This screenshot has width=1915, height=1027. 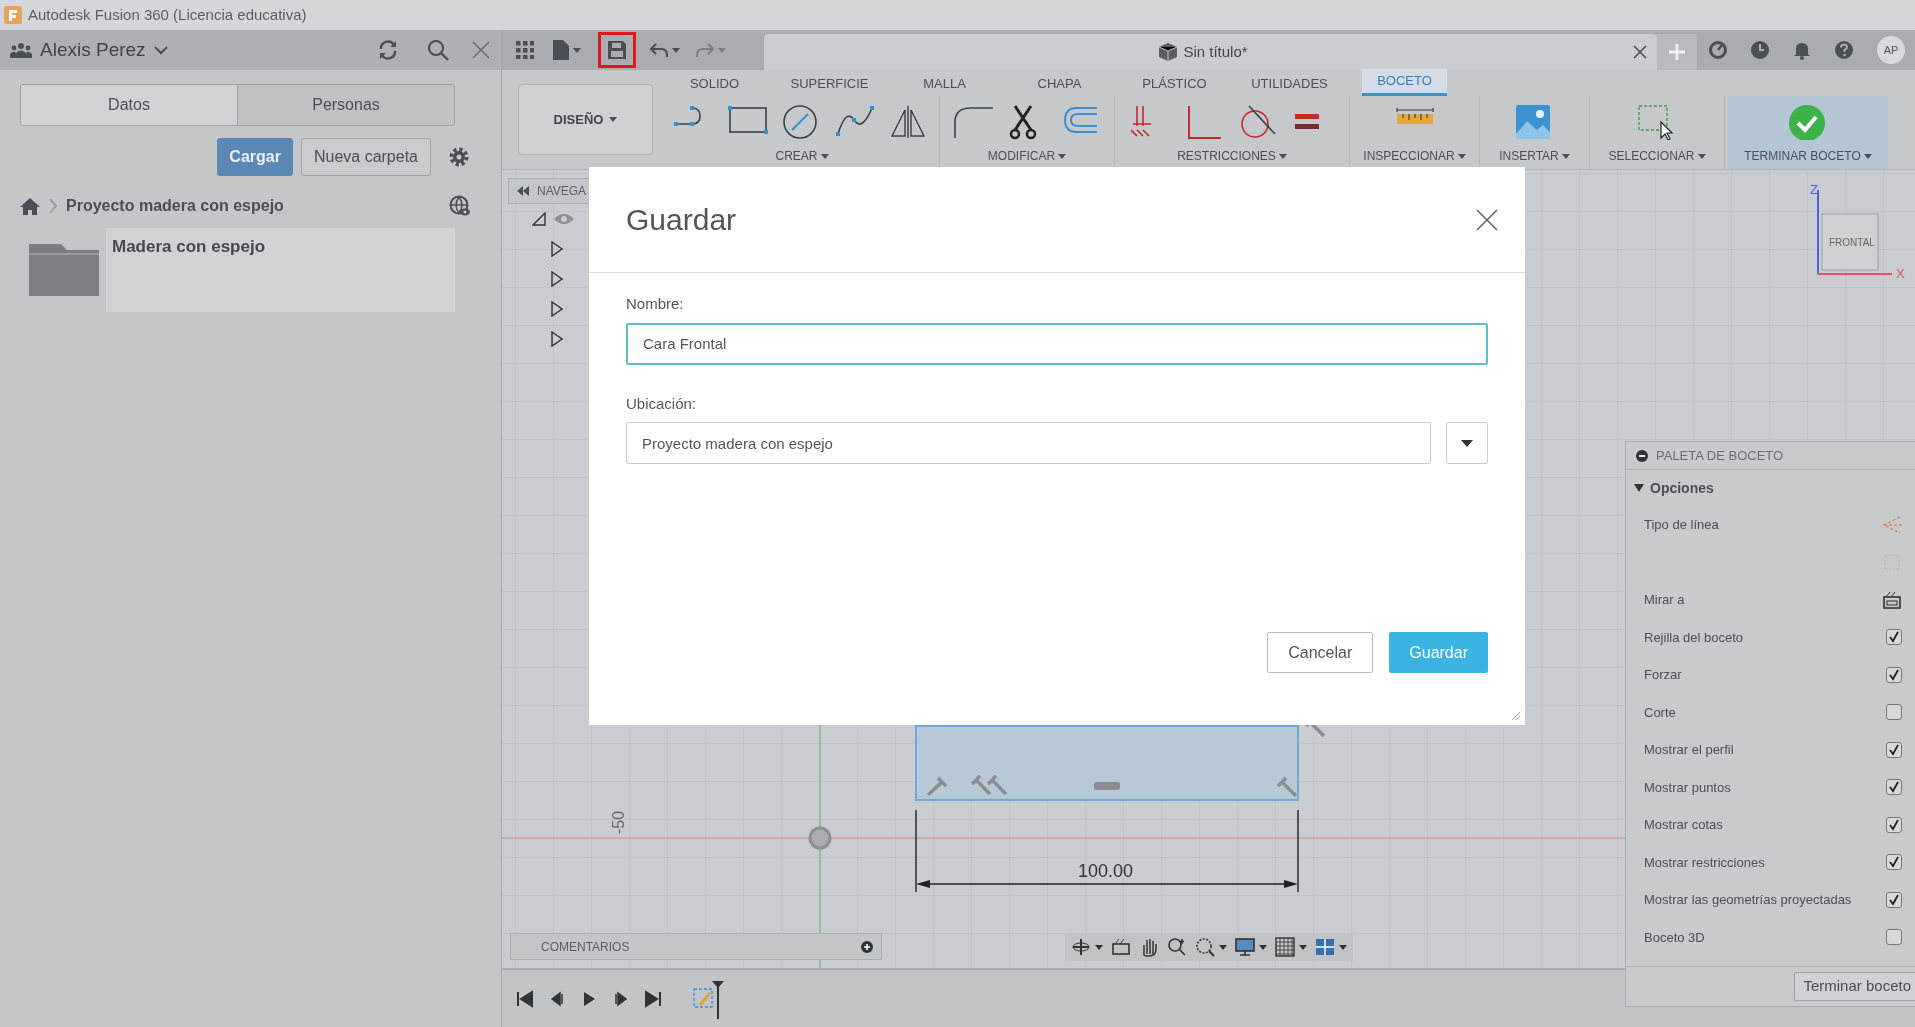 I want to click on option-label: Corte, so click(x=1660, y=712).